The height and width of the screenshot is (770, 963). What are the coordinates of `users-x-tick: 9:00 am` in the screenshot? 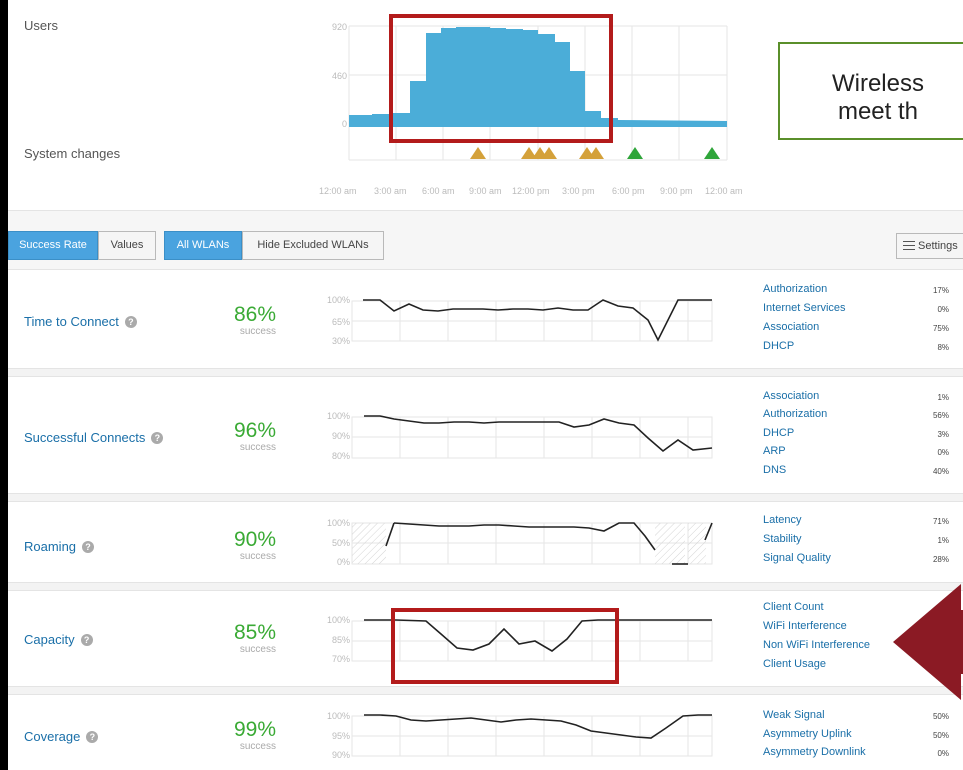 It's located at (485, 191).